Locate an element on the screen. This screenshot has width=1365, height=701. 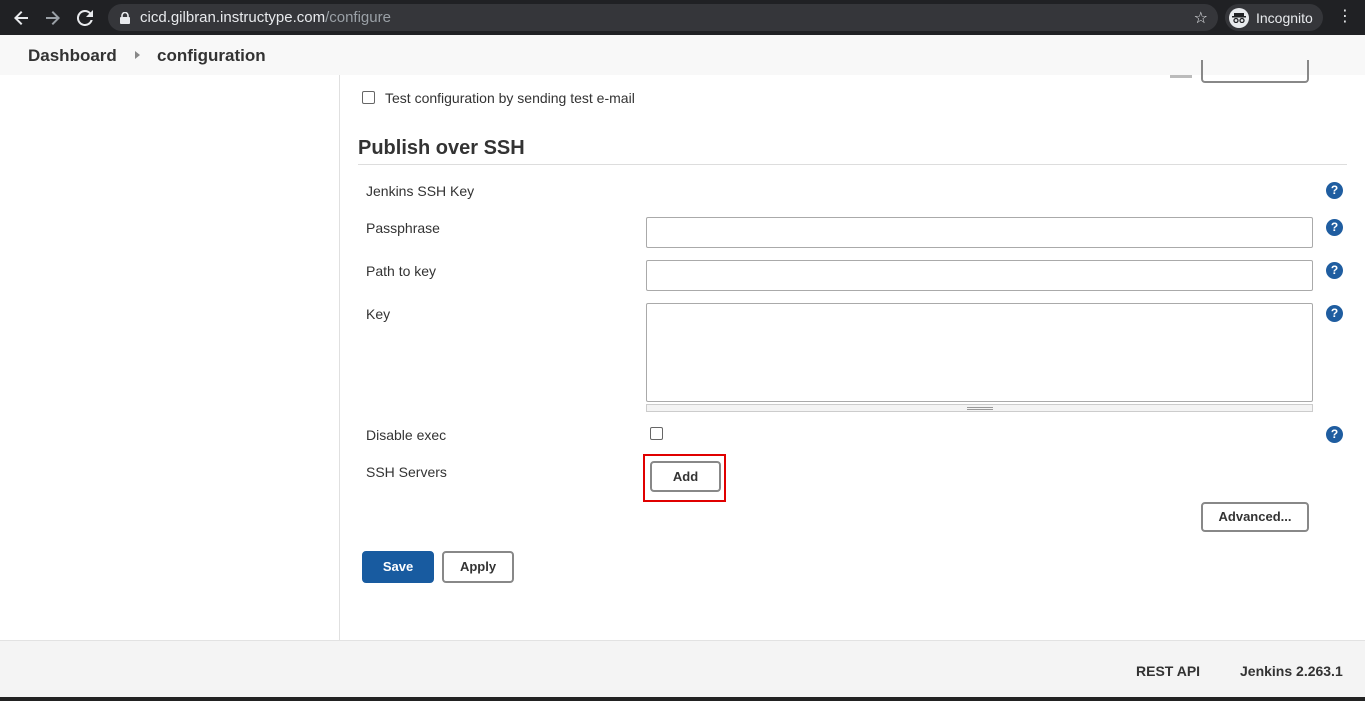
path-to-key-field is located at coordinates (979, 275).